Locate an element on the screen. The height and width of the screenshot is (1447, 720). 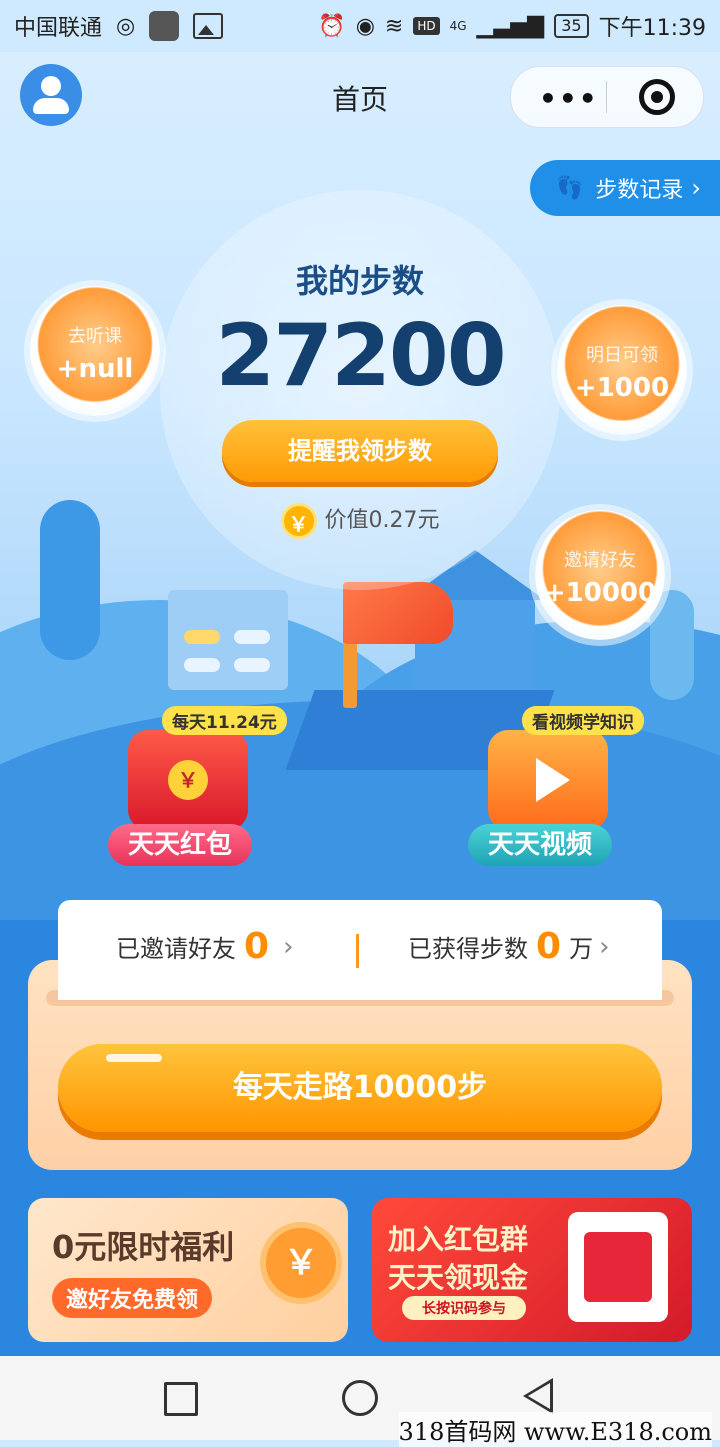
flag-icon is located at coordinates (398, 613).